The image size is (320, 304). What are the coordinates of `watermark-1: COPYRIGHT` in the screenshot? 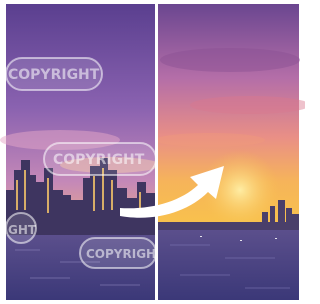 It's located at (54, 74).